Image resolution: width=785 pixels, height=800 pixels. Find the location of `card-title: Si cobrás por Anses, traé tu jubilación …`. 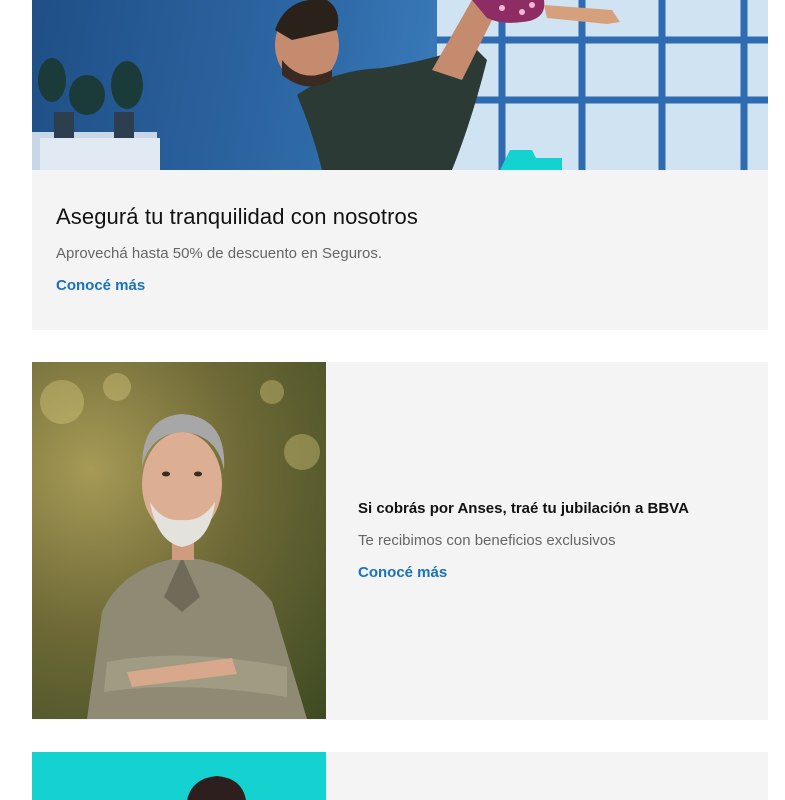

card-title: Si cobrás por Anses, traé tu jubilación … is located at coordinates (523, 508).